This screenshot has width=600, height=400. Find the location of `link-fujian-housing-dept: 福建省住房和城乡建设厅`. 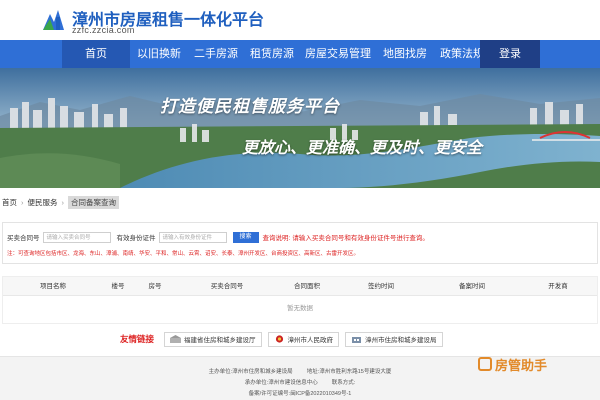

link-fujian-housing-dept: 福建省住房和城乡建设厅 is located at coordinates (213, 339).